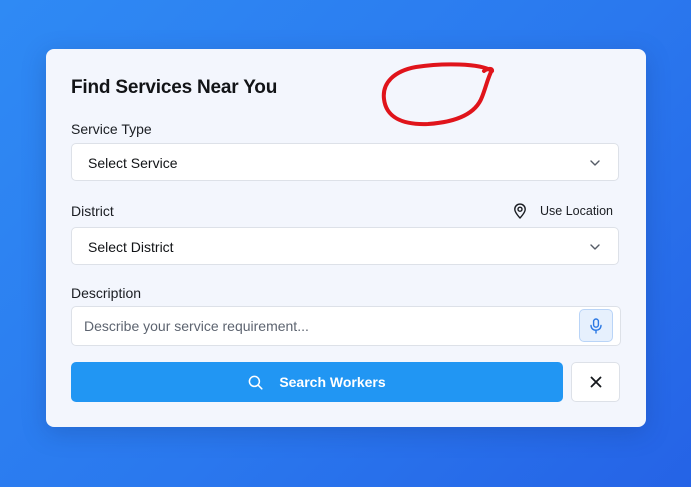 This screenshot has height=487, width=691. Describe the element at coordinates (520, 211) in the screenshot. I see `map-pin-icon` at that location.